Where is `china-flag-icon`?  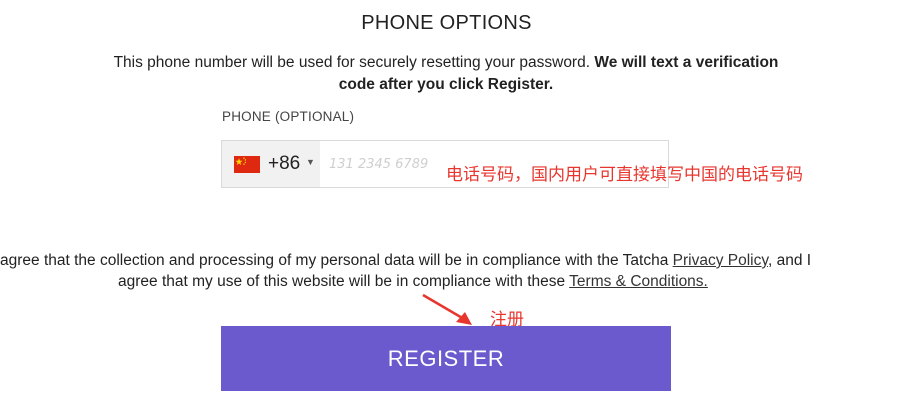
china-flag-icon is located at coordinates (247, 164).